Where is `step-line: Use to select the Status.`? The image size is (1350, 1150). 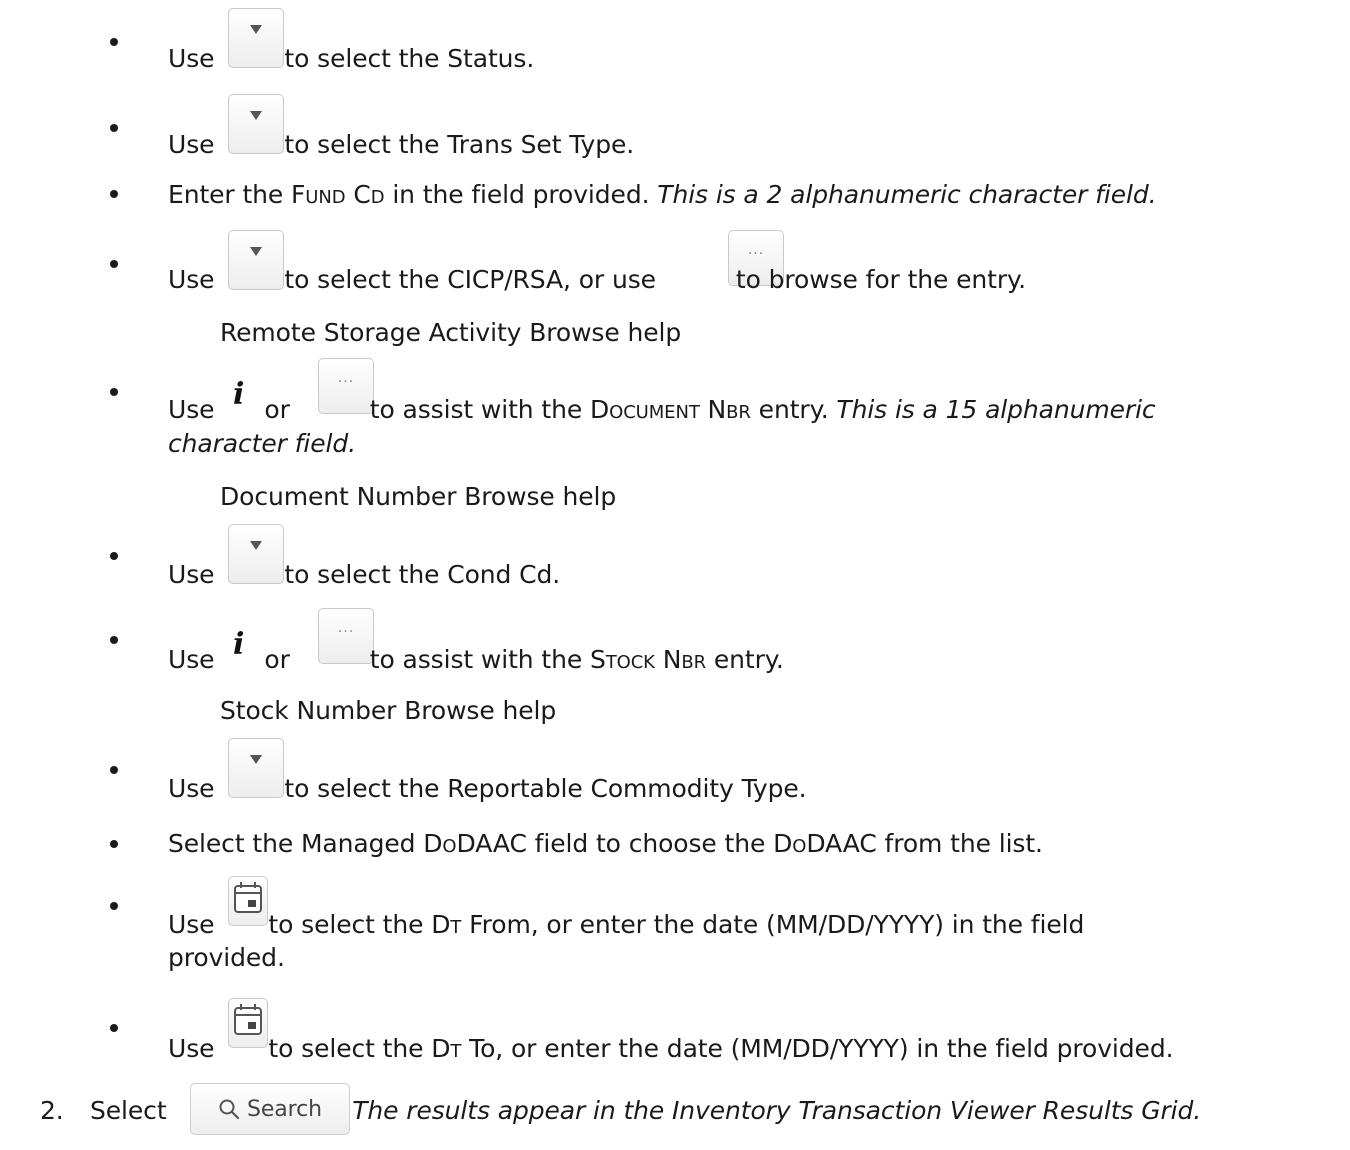
step-line: Use to select the Status. is located at coordinates (351, 59).